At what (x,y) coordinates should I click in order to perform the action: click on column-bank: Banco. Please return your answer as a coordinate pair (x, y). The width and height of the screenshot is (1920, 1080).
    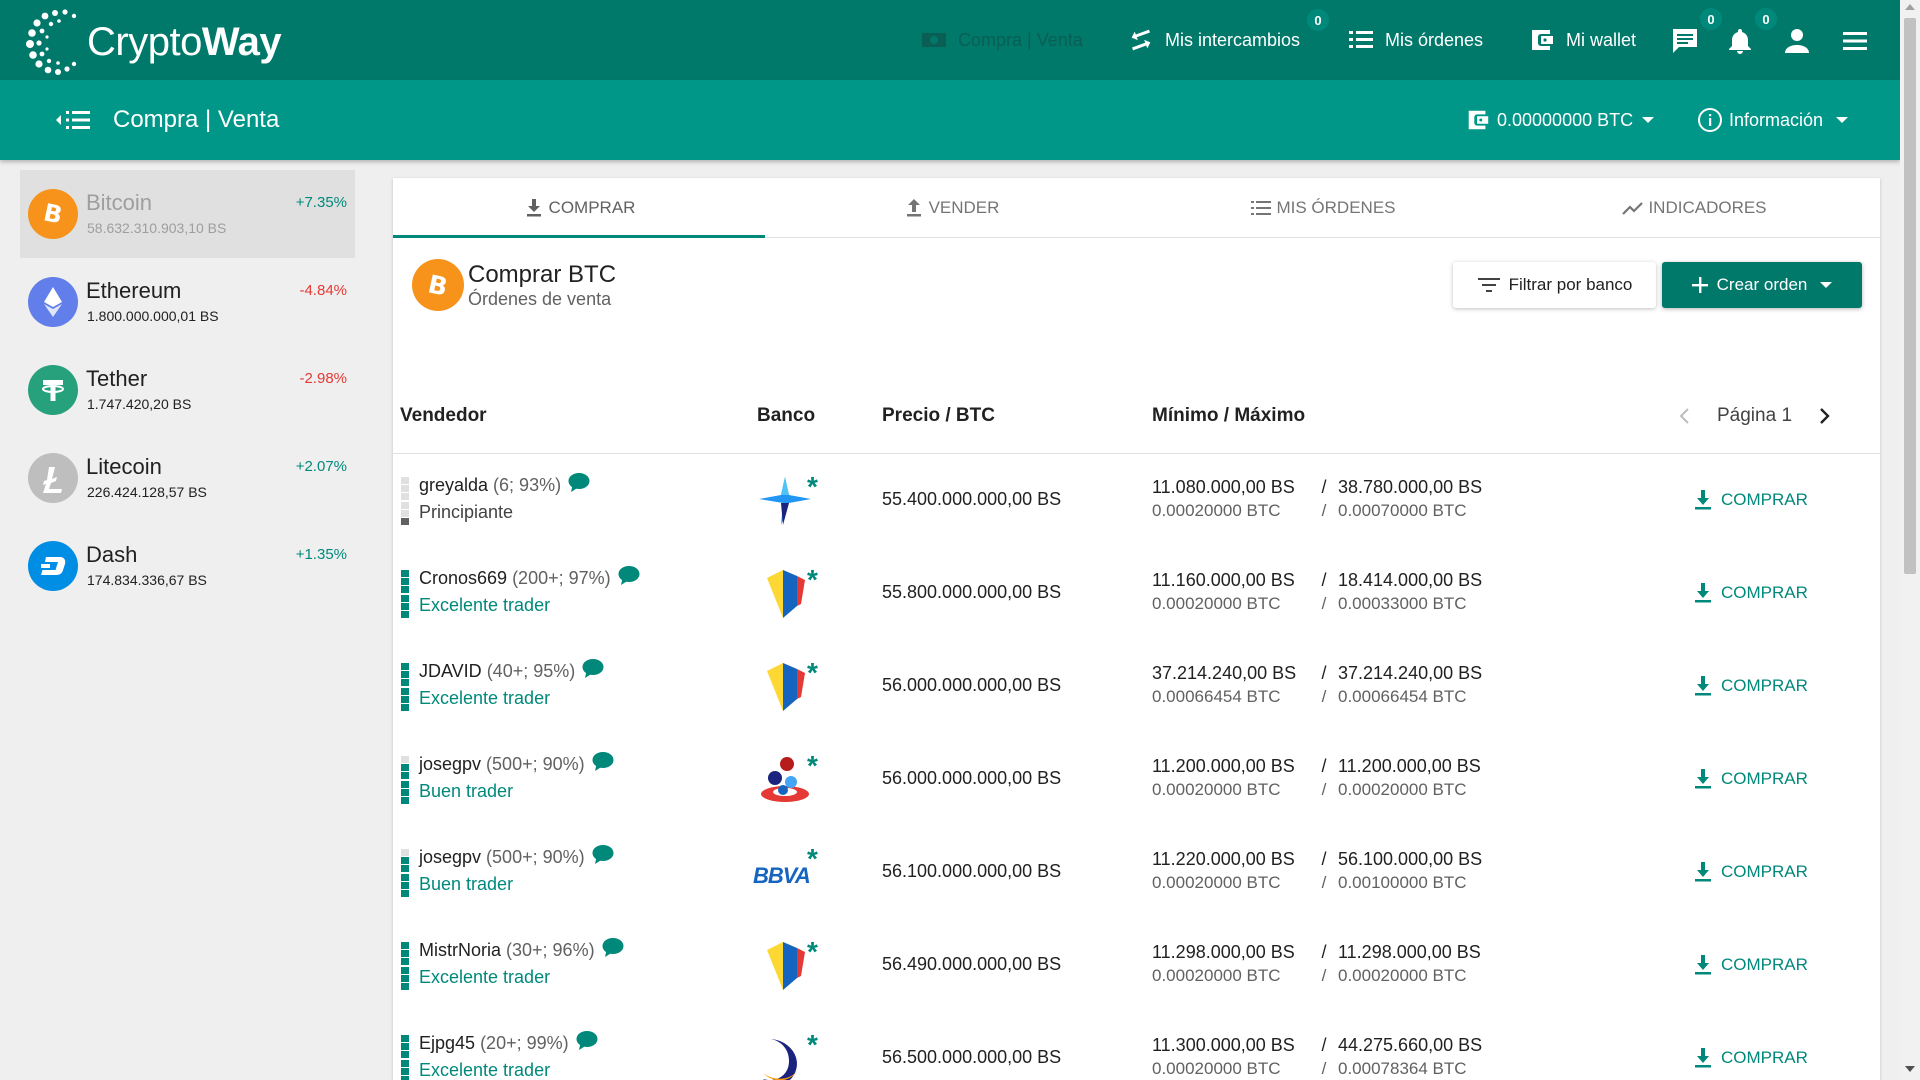
    Looking at the image, I should click on (786, 415).